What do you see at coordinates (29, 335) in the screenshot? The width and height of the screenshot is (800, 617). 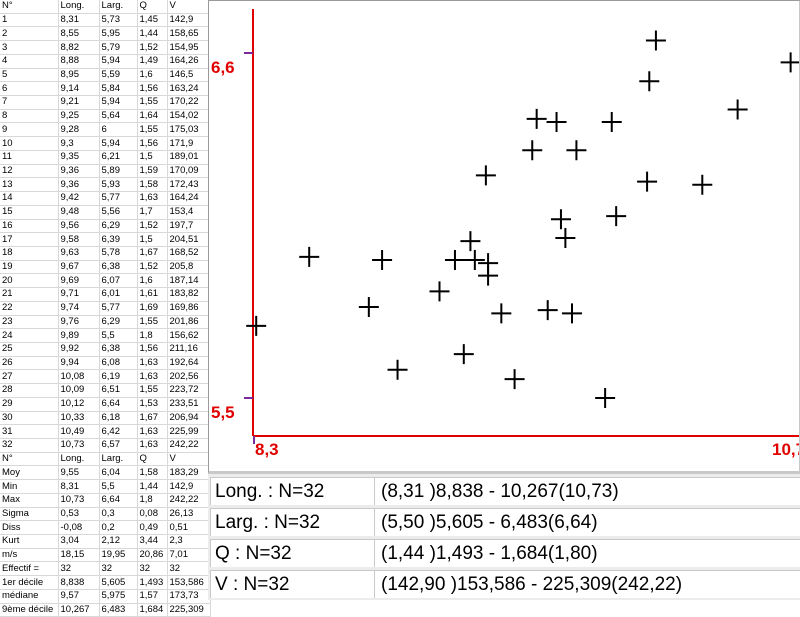 I see `table-cell: 24` at bounding box center [29, 335].